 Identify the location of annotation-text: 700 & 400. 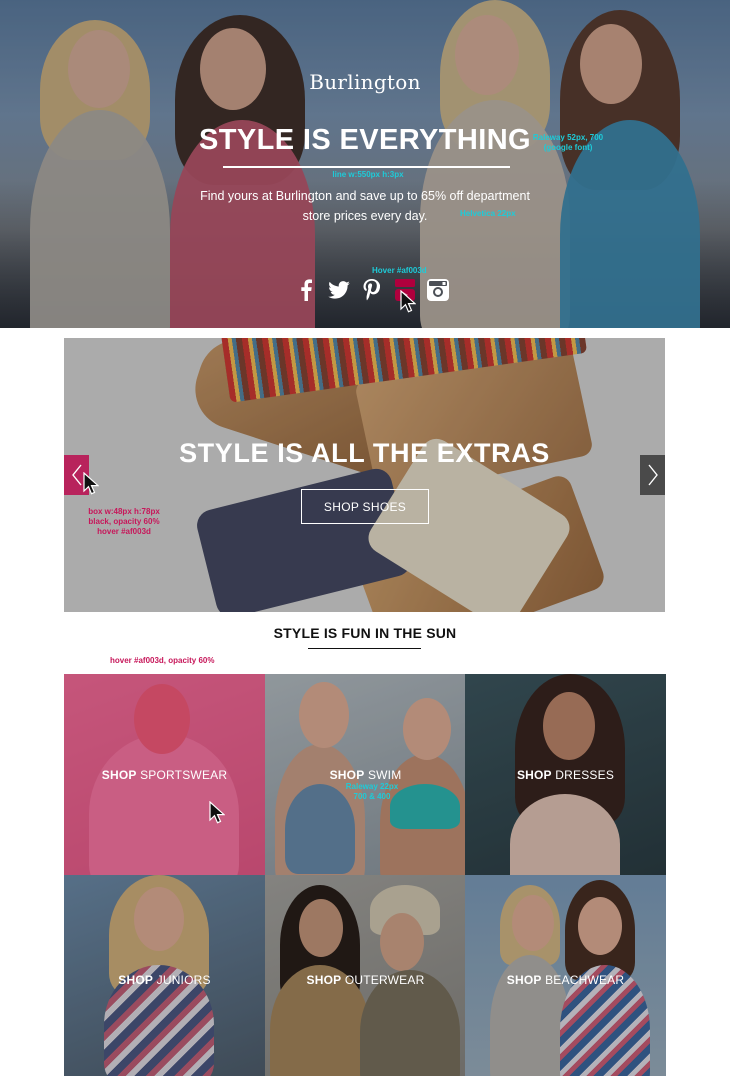
(372, 796).